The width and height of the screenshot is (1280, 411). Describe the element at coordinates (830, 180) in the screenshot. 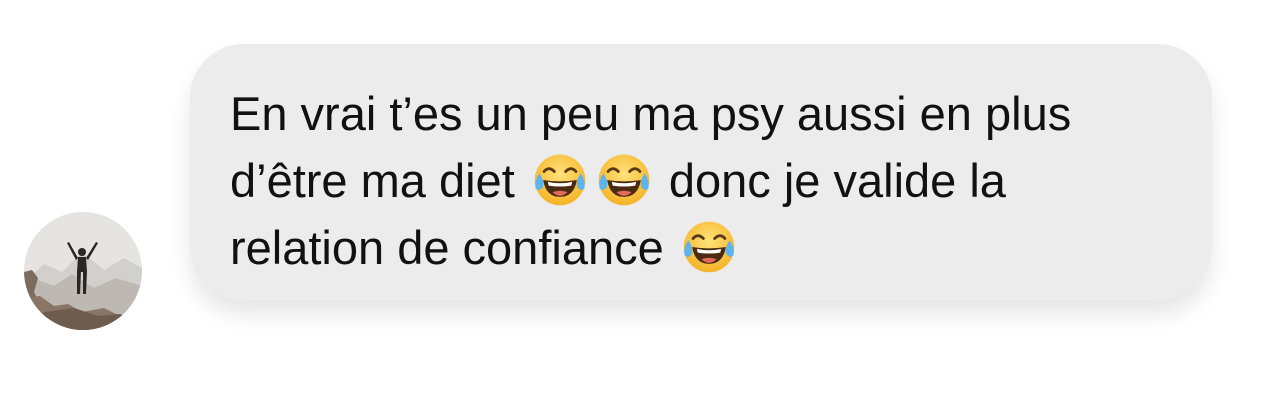

I see `message-line-2-end: donc je valide la` at that location.